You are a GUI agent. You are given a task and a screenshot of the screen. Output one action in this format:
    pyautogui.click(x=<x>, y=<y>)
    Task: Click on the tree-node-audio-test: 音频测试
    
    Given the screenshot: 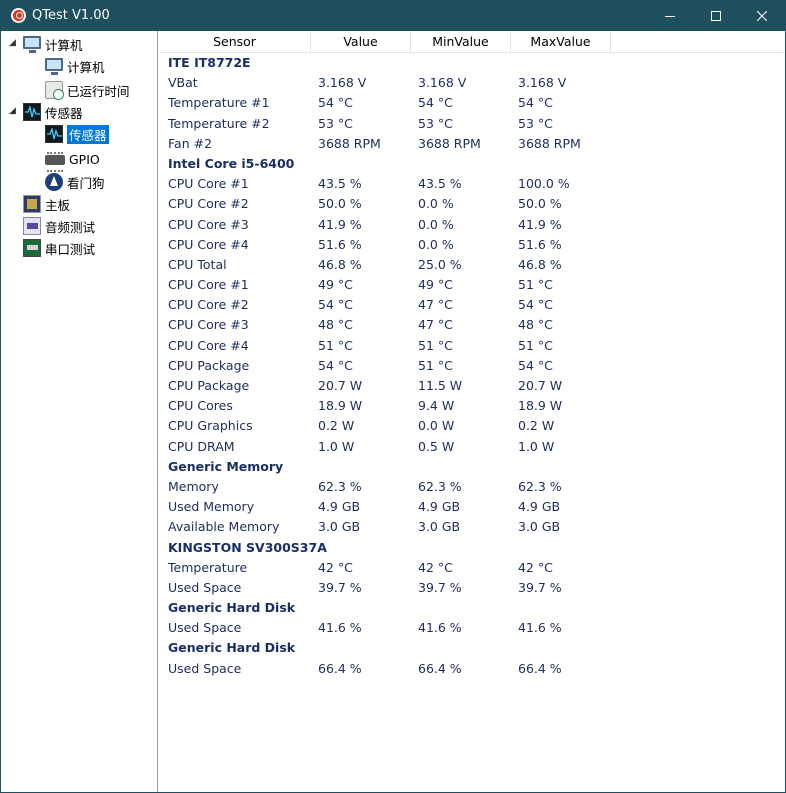 What is the action you would take?
    pyautogui.click(x=59, y=226)
    